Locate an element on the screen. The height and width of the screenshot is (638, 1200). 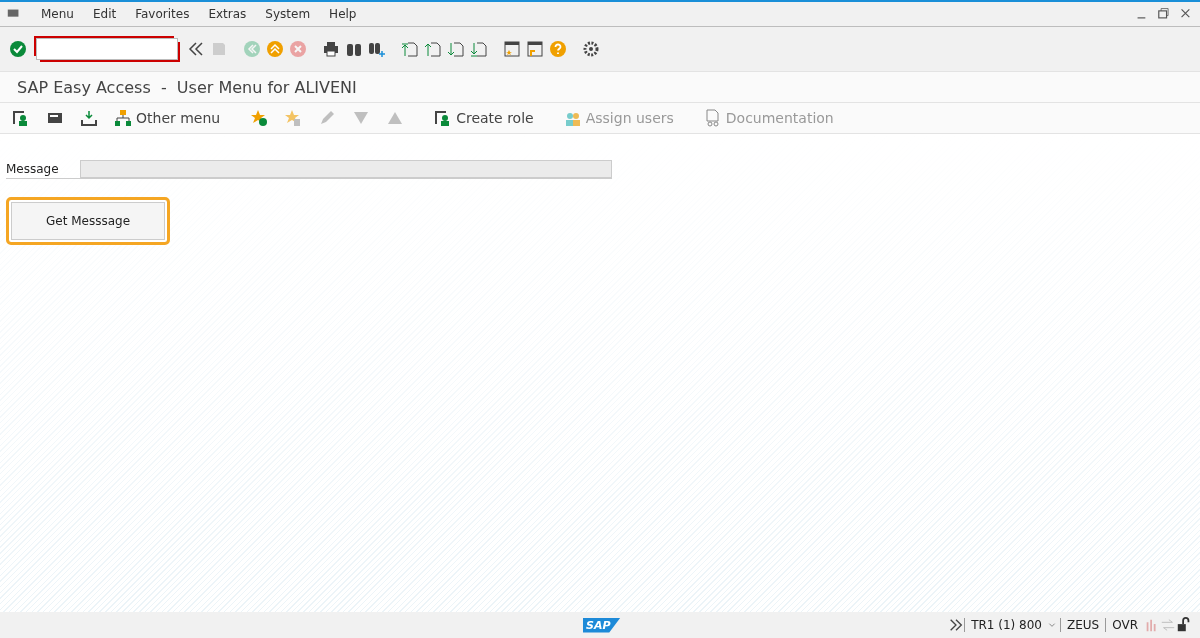
page-last-icon is located at coordinates (479, 49).